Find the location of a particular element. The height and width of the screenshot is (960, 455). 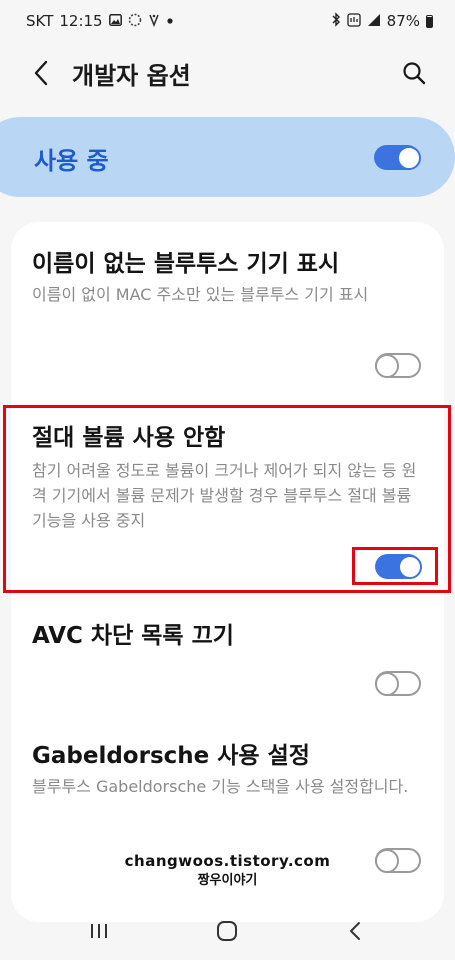

home-icon is located at coordinates (227, 931).